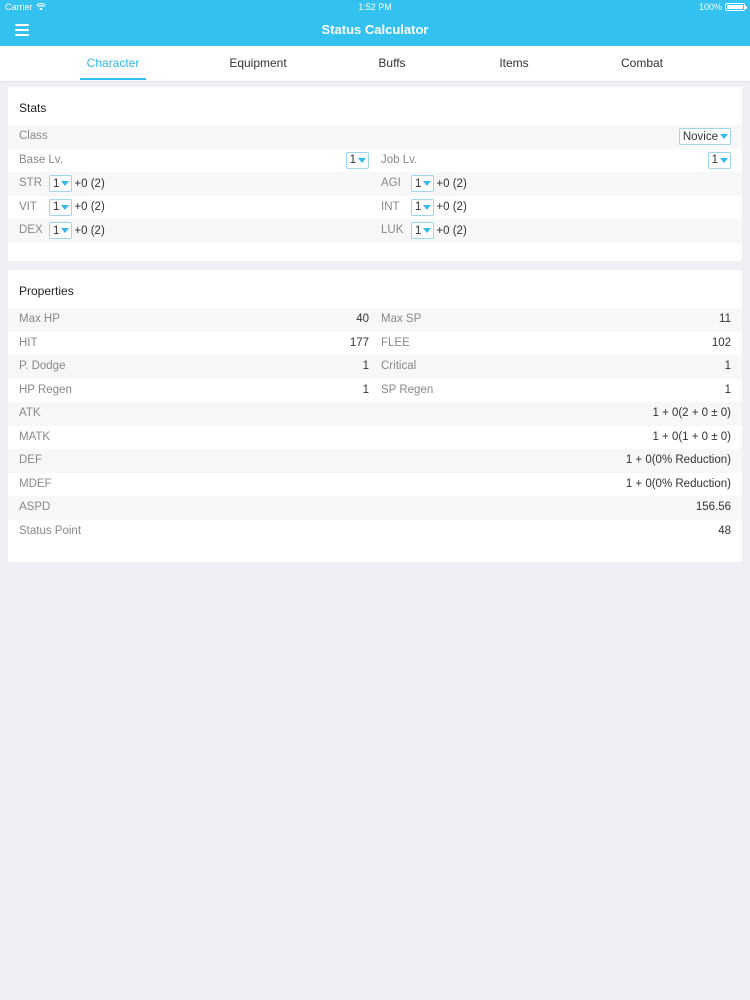  I want to click on property-row: Status Point 48, so click(375, 532).